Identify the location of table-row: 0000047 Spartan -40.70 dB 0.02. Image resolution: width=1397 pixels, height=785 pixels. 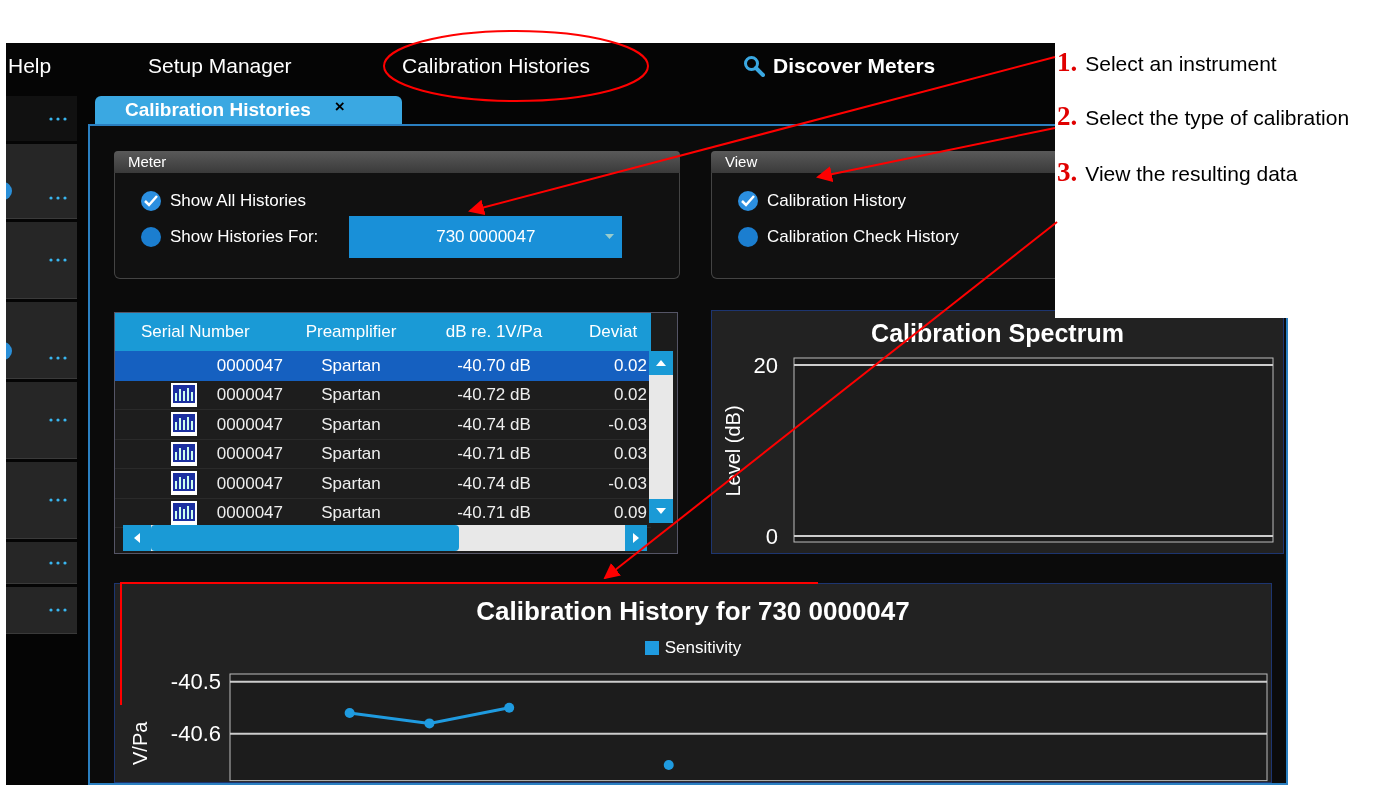
(383, 366).